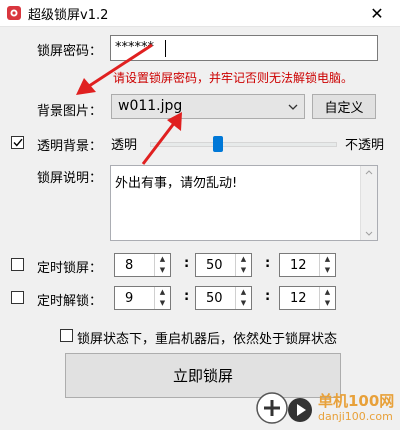  Describe the element at coordinates (214, 265) in the screenshot. I see `timed-lock-minute-value: 50` at that location.